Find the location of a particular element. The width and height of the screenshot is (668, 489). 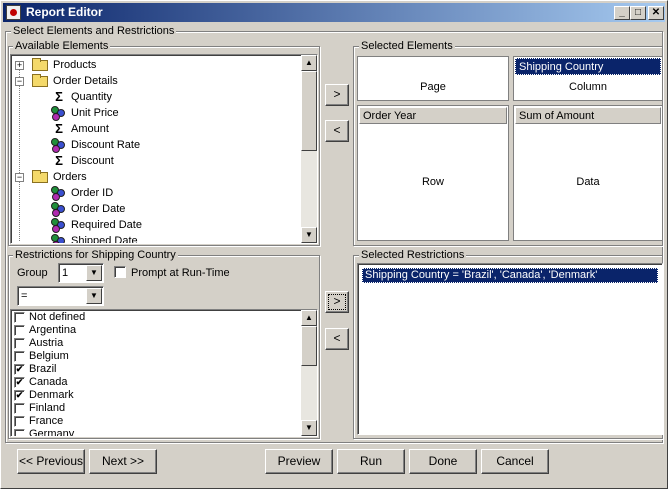

tree-item: Required Date is located at coordinates (156, 225).